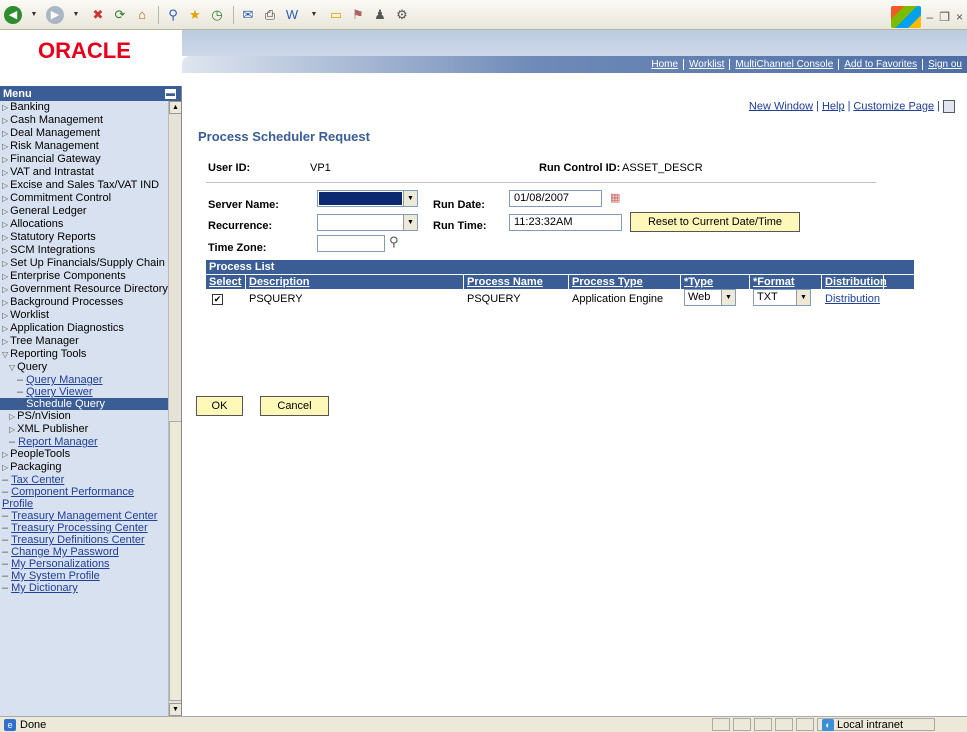 The height and width of the screenshot is (732, 967). What do you see at coordinates (84, 185) in the screenshot?
I see `menu-item: ▷ Excise and Sales Tax/VAT IND` at bounding box center [84, 185].